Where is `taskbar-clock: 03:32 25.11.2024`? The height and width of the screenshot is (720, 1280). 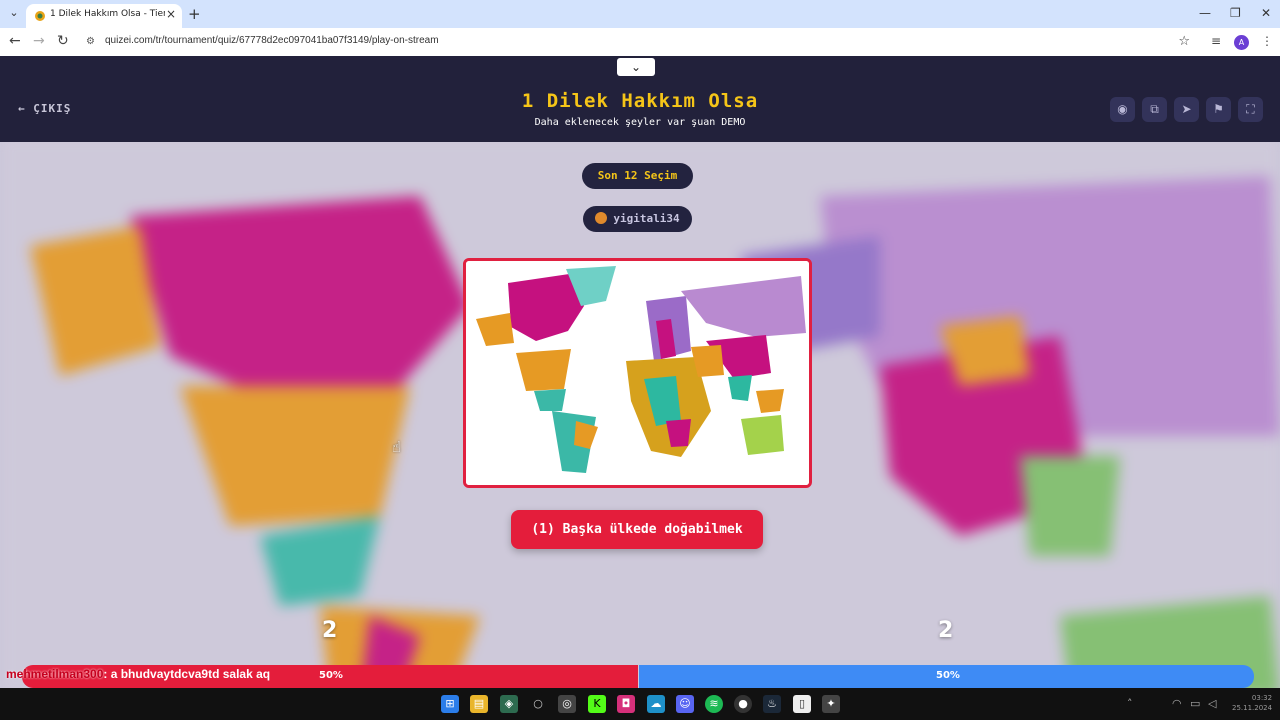
taskbar-clock: 03:32 25.11.2024 is located at coordinates (1252, 703).